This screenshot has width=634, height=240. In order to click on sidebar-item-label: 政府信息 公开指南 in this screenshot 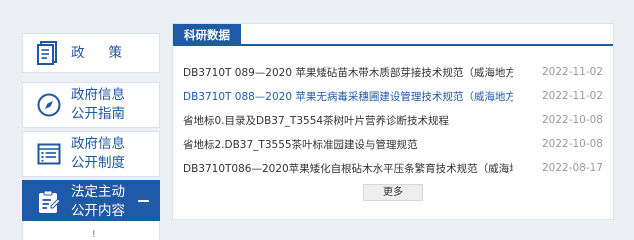, I will do `click(98, 105)`.